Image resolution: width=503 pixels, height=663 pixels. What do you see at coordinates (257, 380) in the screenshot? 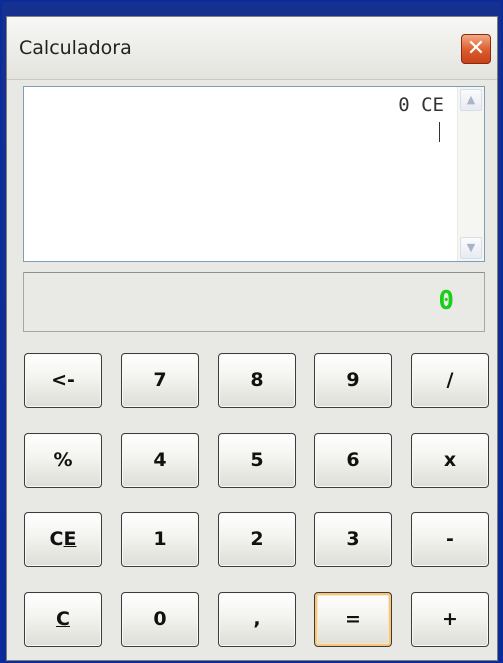
I see `digit-8-button: 8` at bounding box center [257, 380].